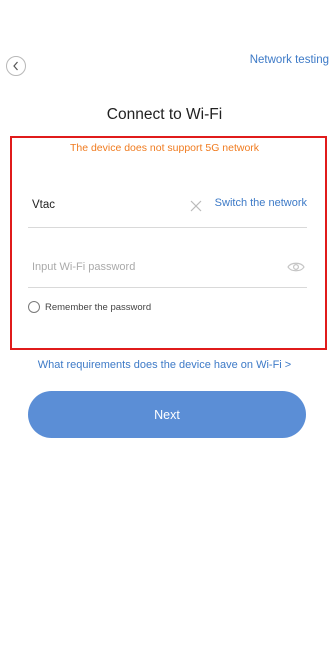 The width and height of the screenshot is (329, 648). Describe the element at coordinates (164, 114) in the screenshot. I see `page-title: Connect to Wi-Fi` at that location.